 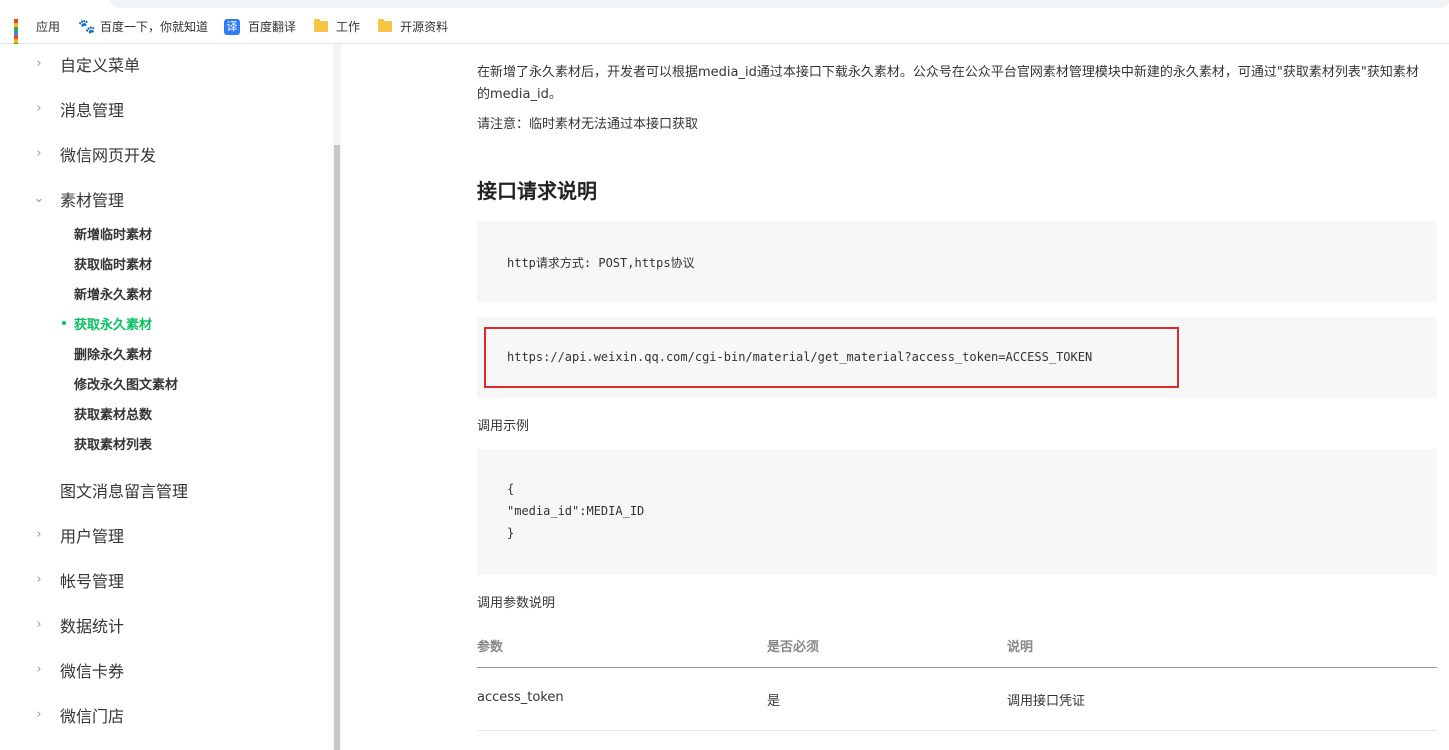 I want to click on table-cell-required: 是, so click(x=774, y=701).